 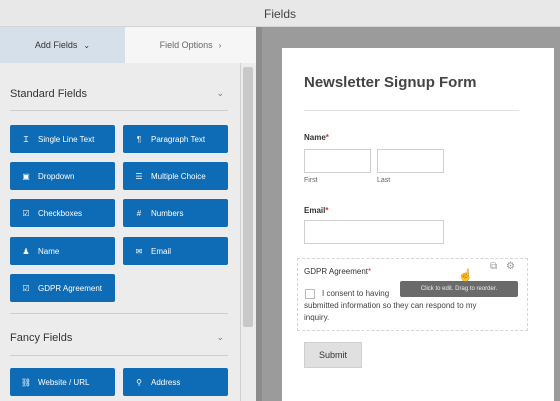 I want to click on tab-field-options: Field Options ›, so click(x=190, y=45).